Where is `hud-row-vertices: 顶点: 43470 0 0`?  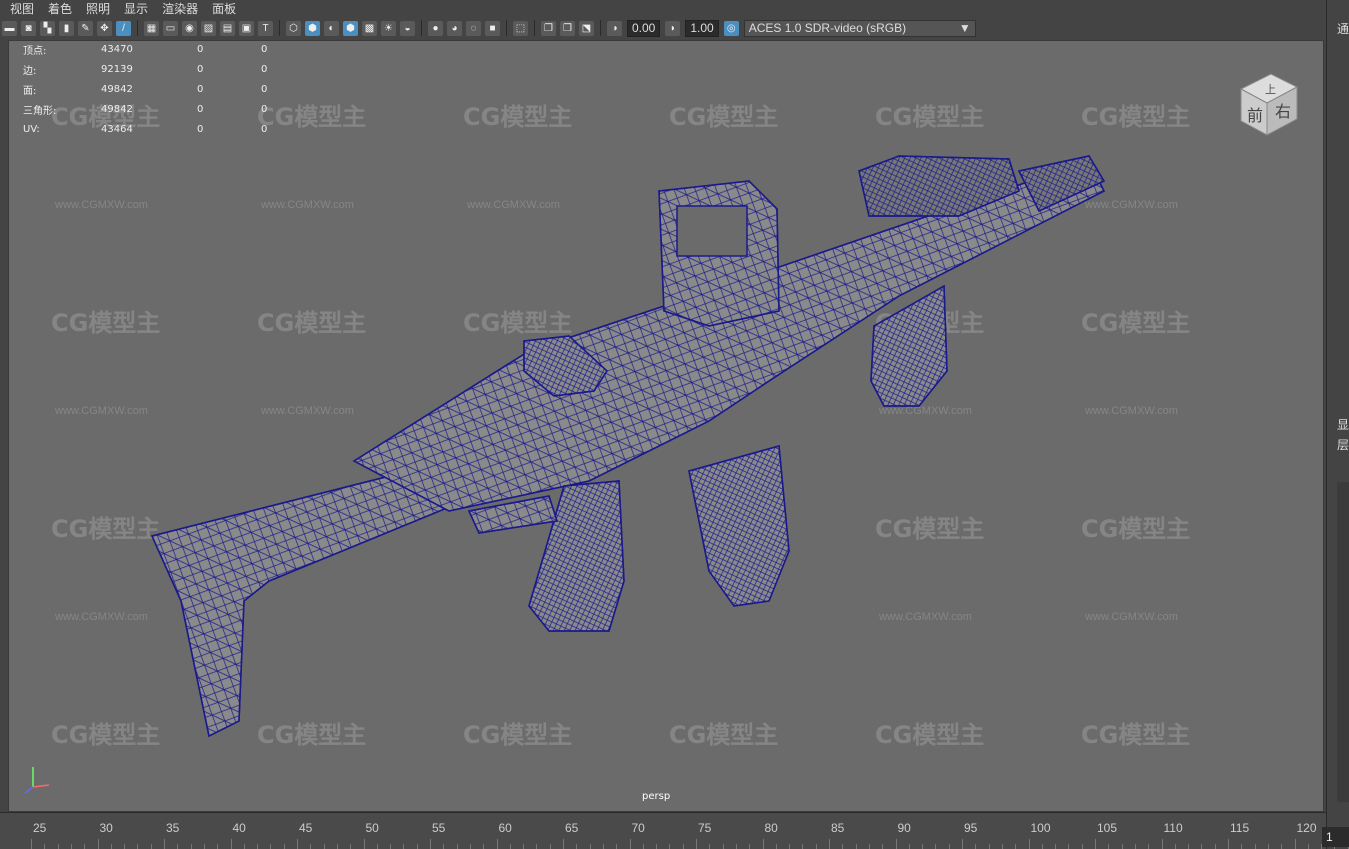 hud-row-vertices: 顶点: 43470 0 0 is located at coordinates (145, 50).